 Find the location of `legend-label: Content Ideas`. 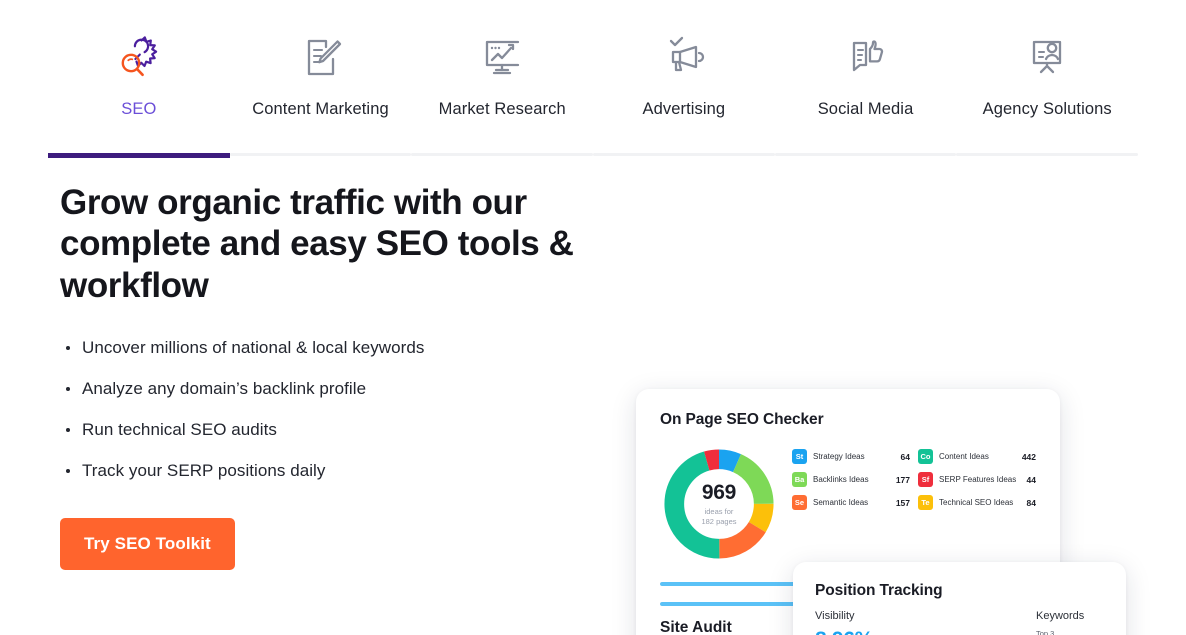

legend-label: Content Ideas is located at coordinates (964, 456).